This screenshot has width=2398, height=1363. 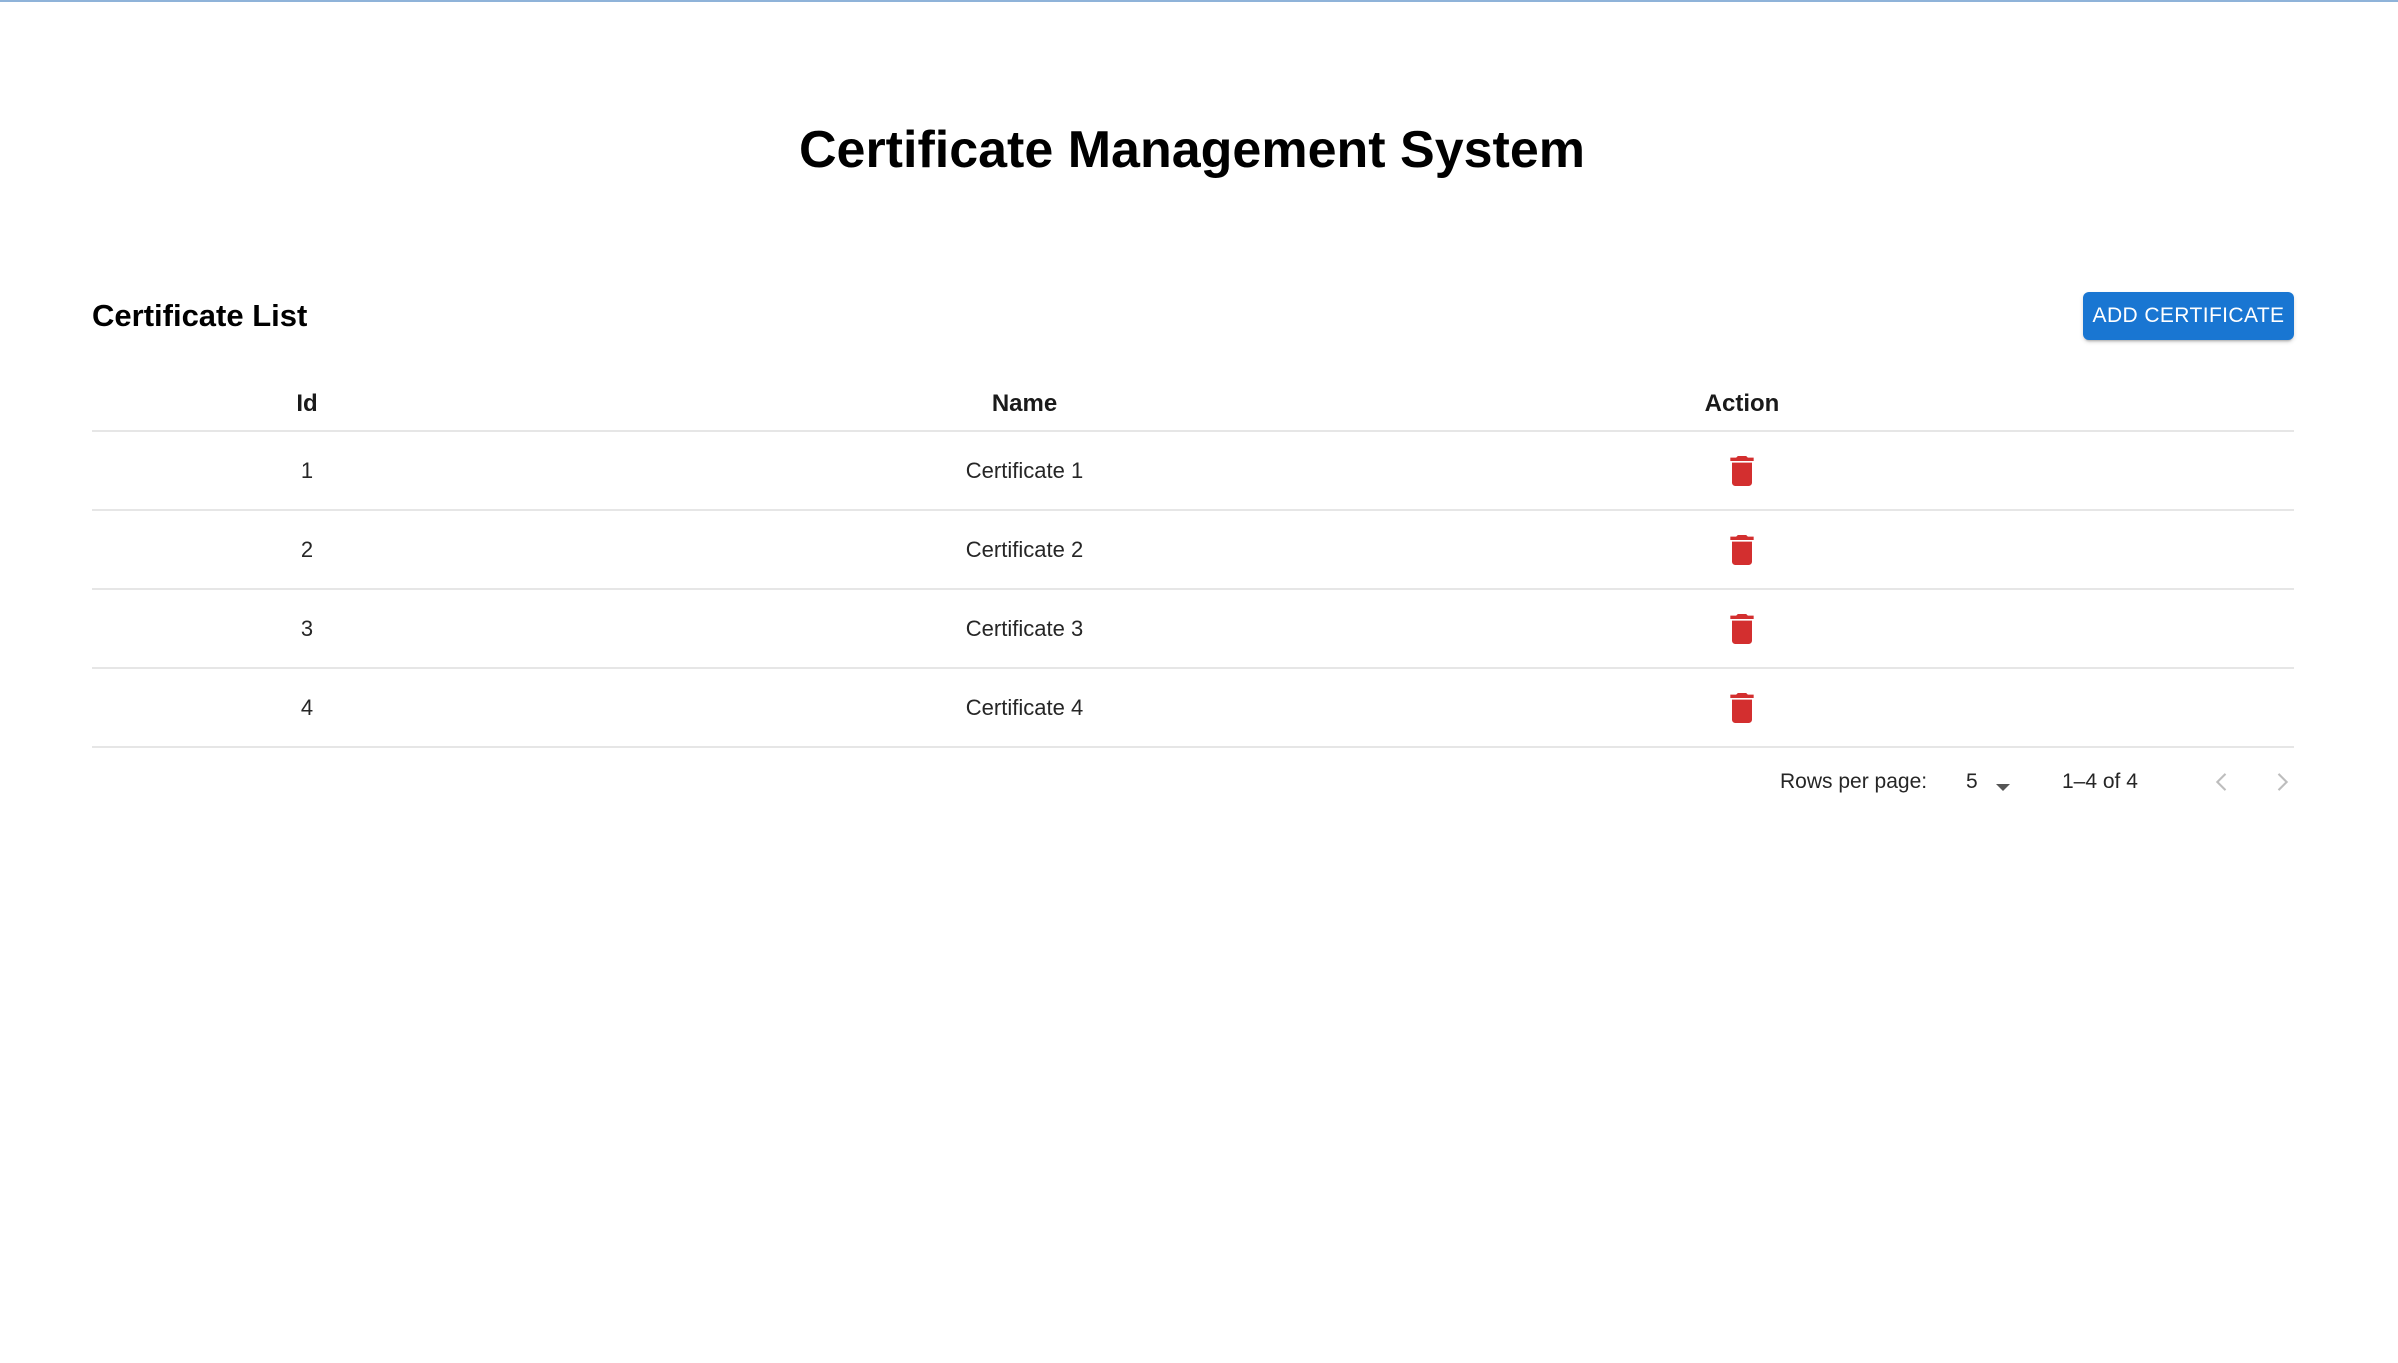 What do you see at coordinates (2100, 781) in the screenshot?
I see `pagination-range: 1–4 of 4` at bounding box center [2100, 781].